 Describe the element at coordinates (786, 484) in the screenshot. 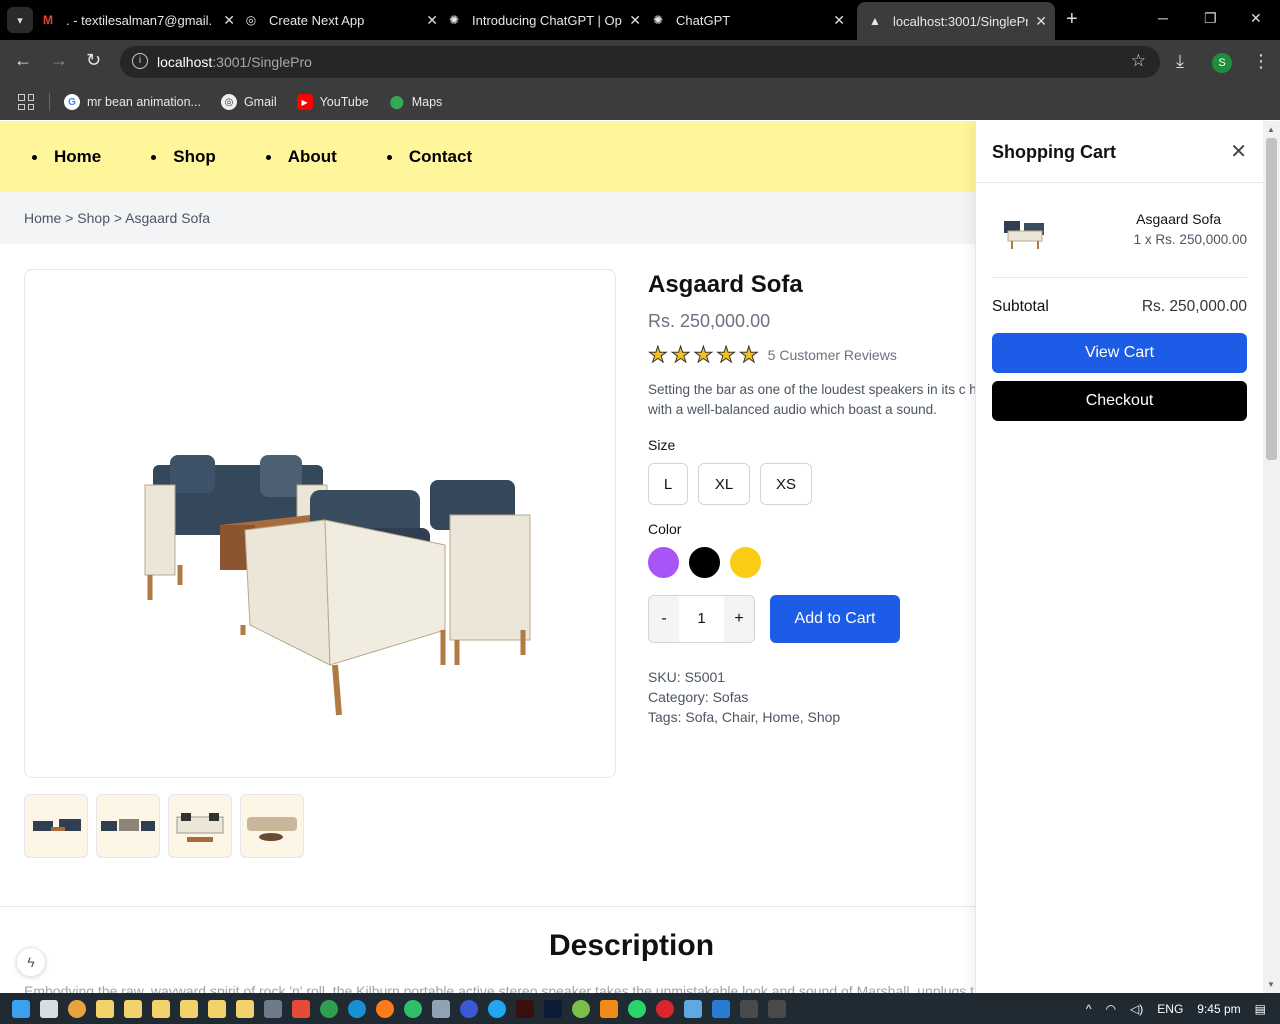

I see `size-xs-button: XS` at that location.